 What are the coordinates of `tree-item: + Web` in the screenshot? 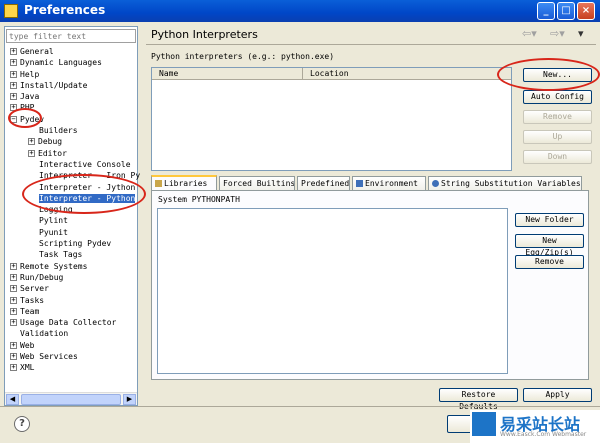 It's located at (75, 345).